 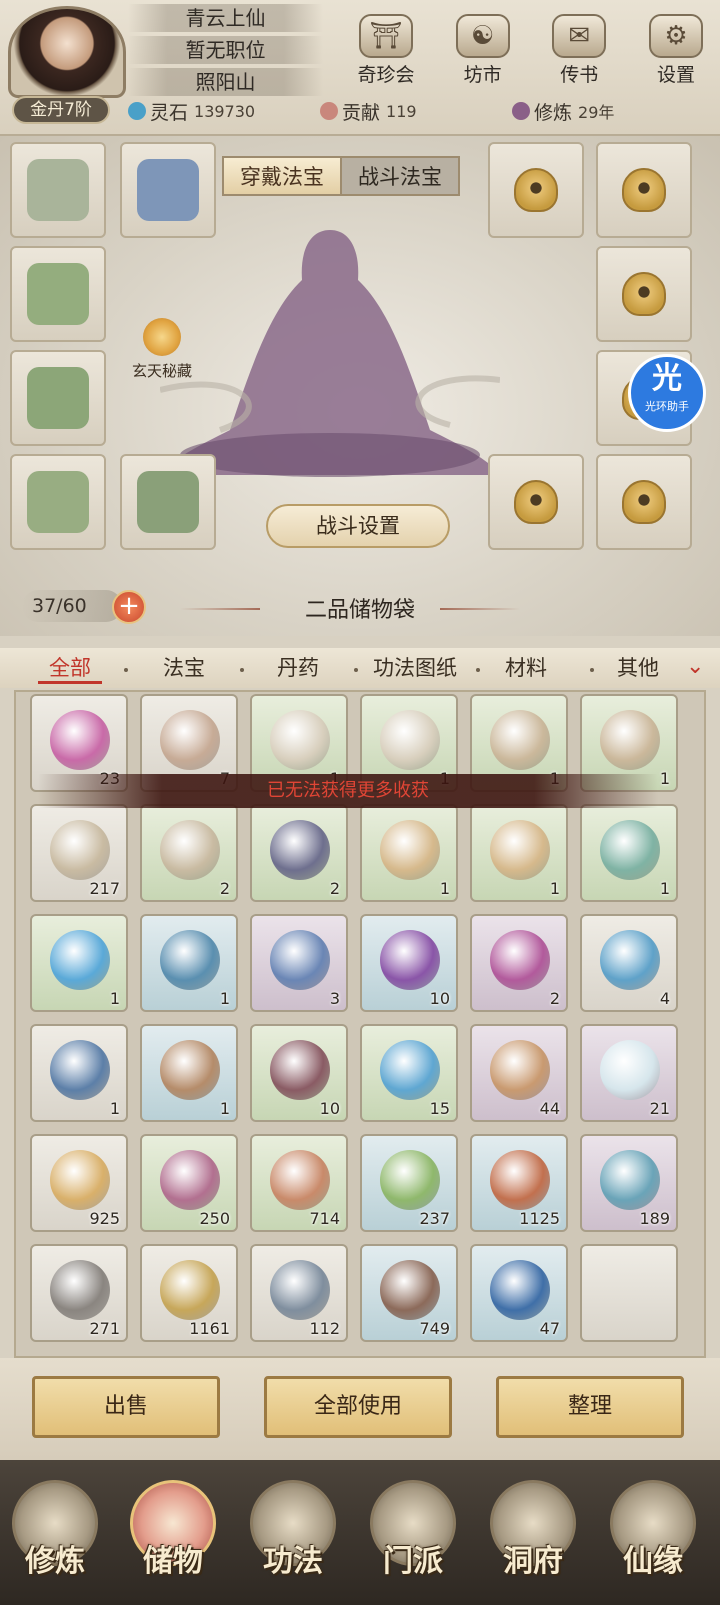 I want to click on event-label: 玄天秘藏, so click(x=161, y=371).